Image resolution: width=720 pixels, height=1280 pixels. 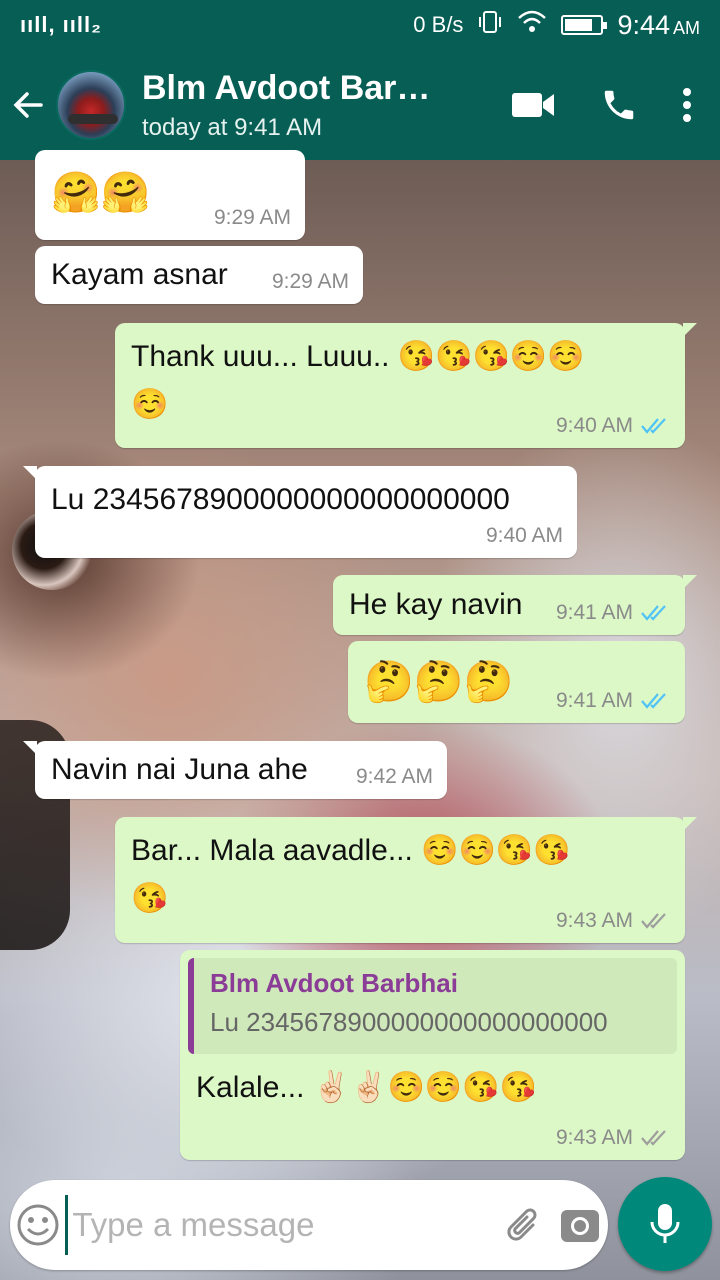 What do you see at coordinates (490, 25) in the screenshot?
I see `vibrate-icon` at bounding box center [490, 25].